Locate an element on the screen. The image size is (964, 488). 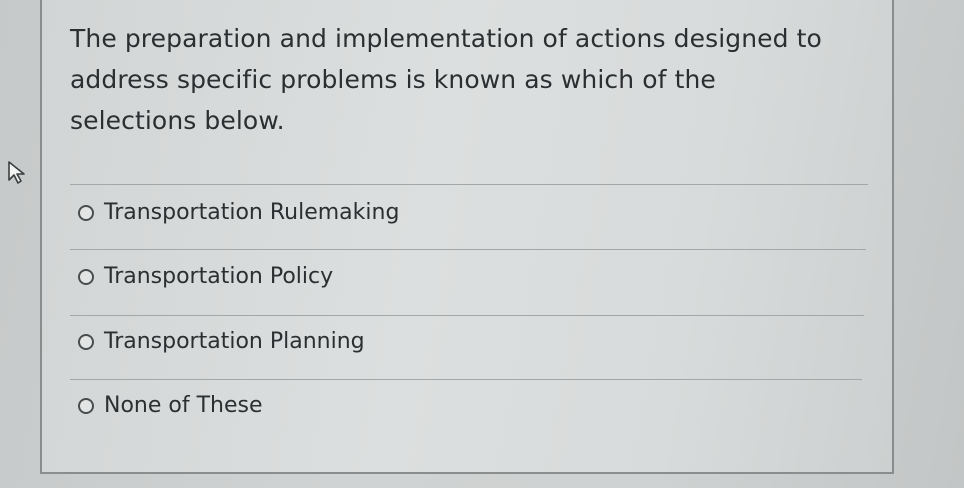
option-label: Transportation Policy is located at coordinates (219, 276).